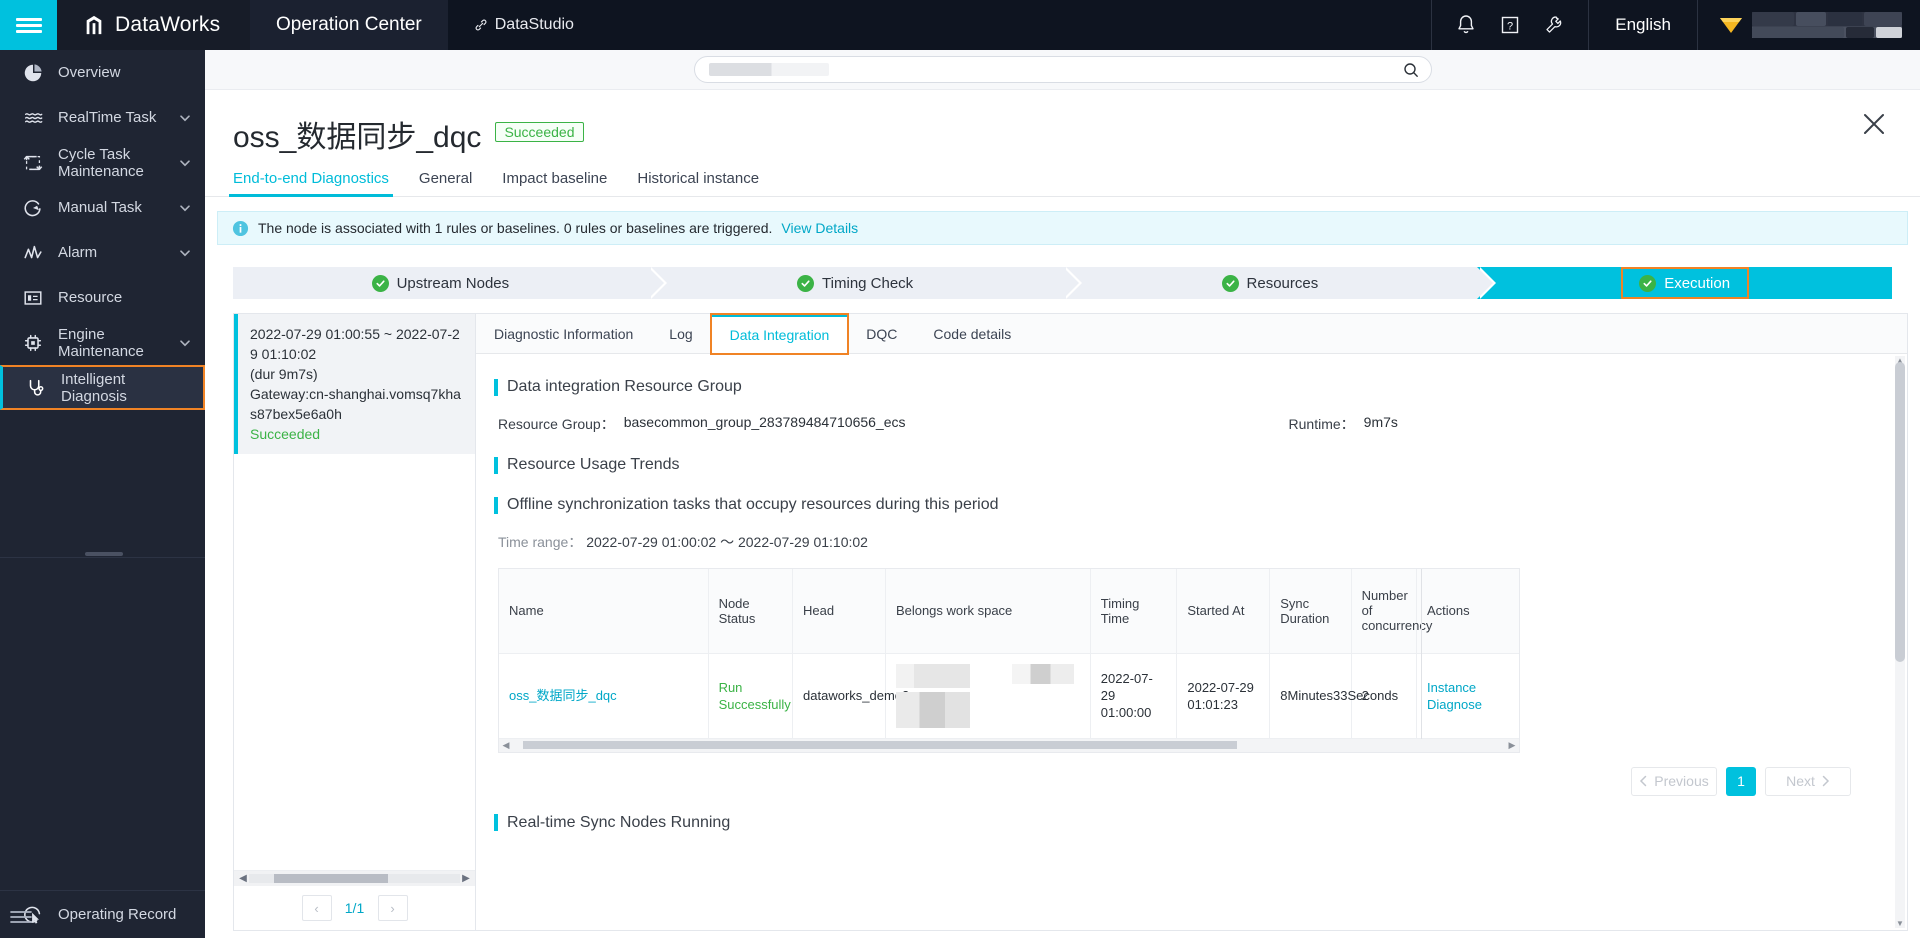 The image size is (1920, 938). Describe the element at coordinates (153, 25) in the screenshot. I see `brand-logo-area: DataWorks` at that location.